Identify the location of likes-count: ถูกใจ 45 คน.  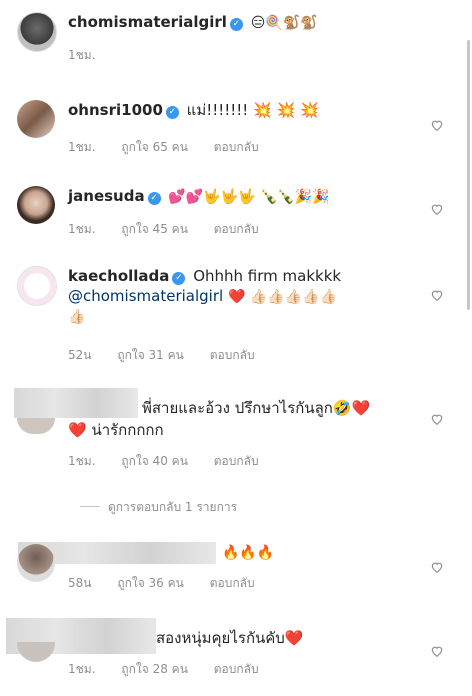
(154, 229).